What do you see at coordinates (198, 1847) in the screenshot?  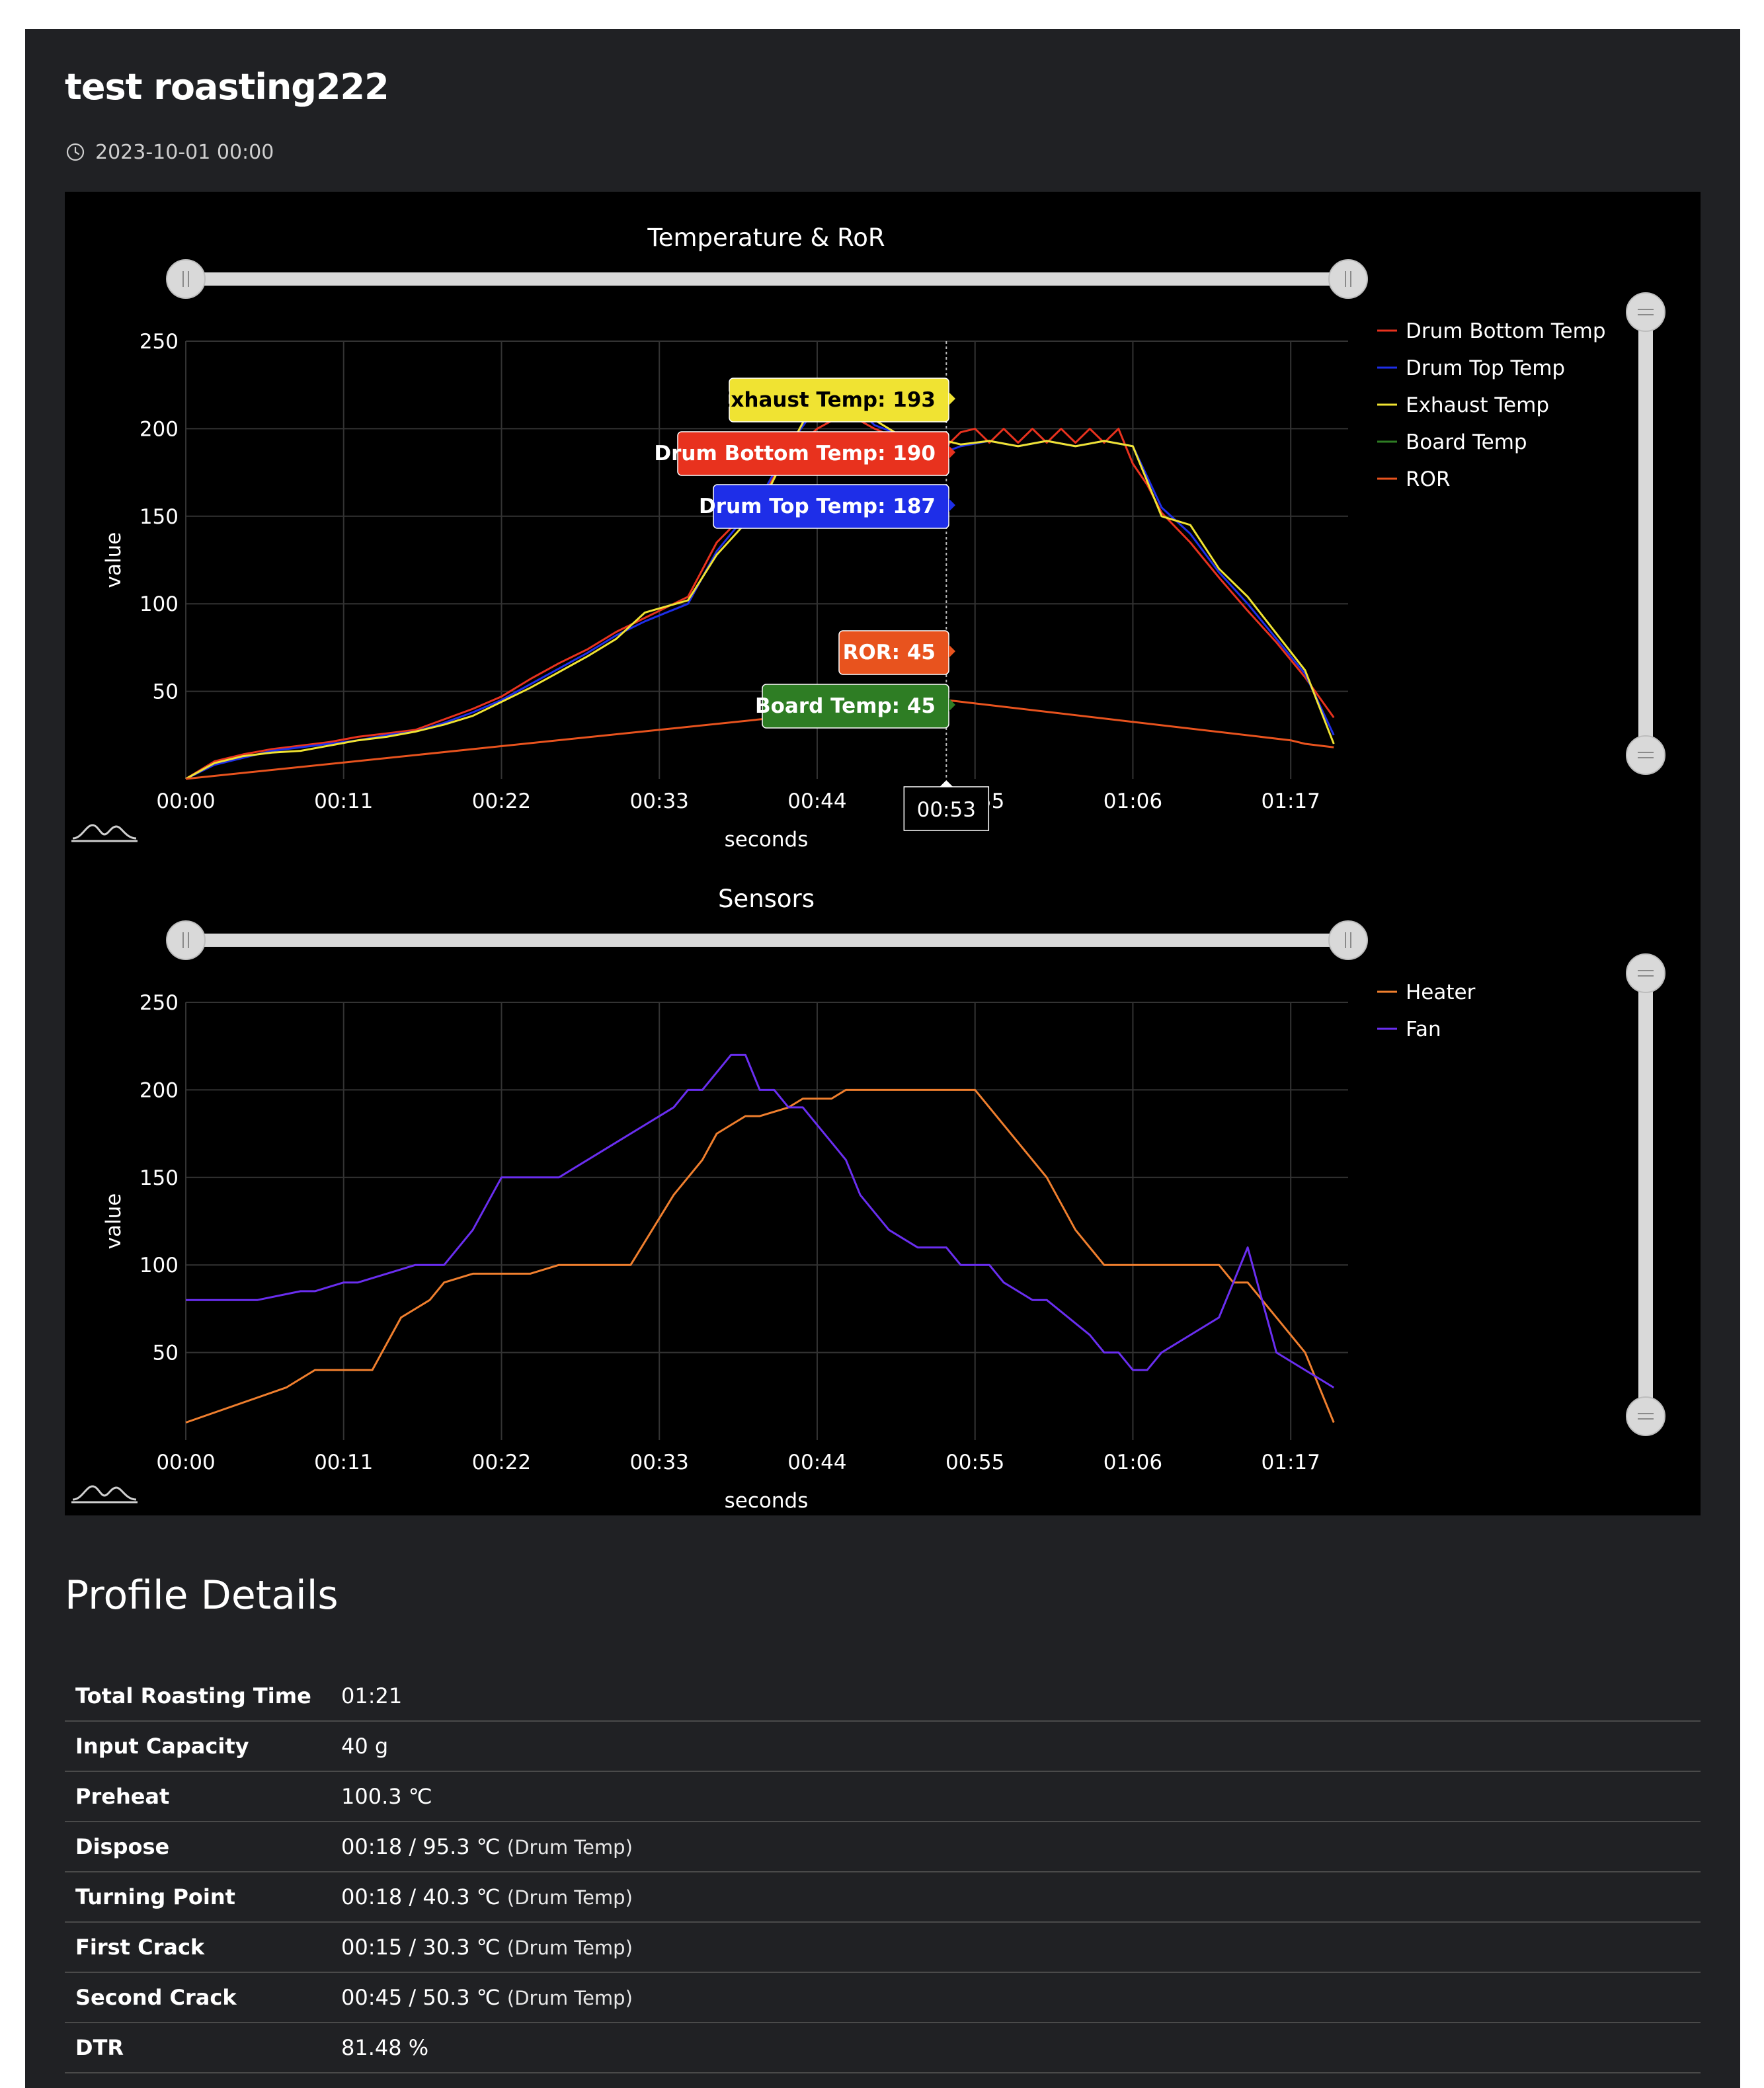 I see `detail-label: Dispose` at bounding box center [198, 1847].